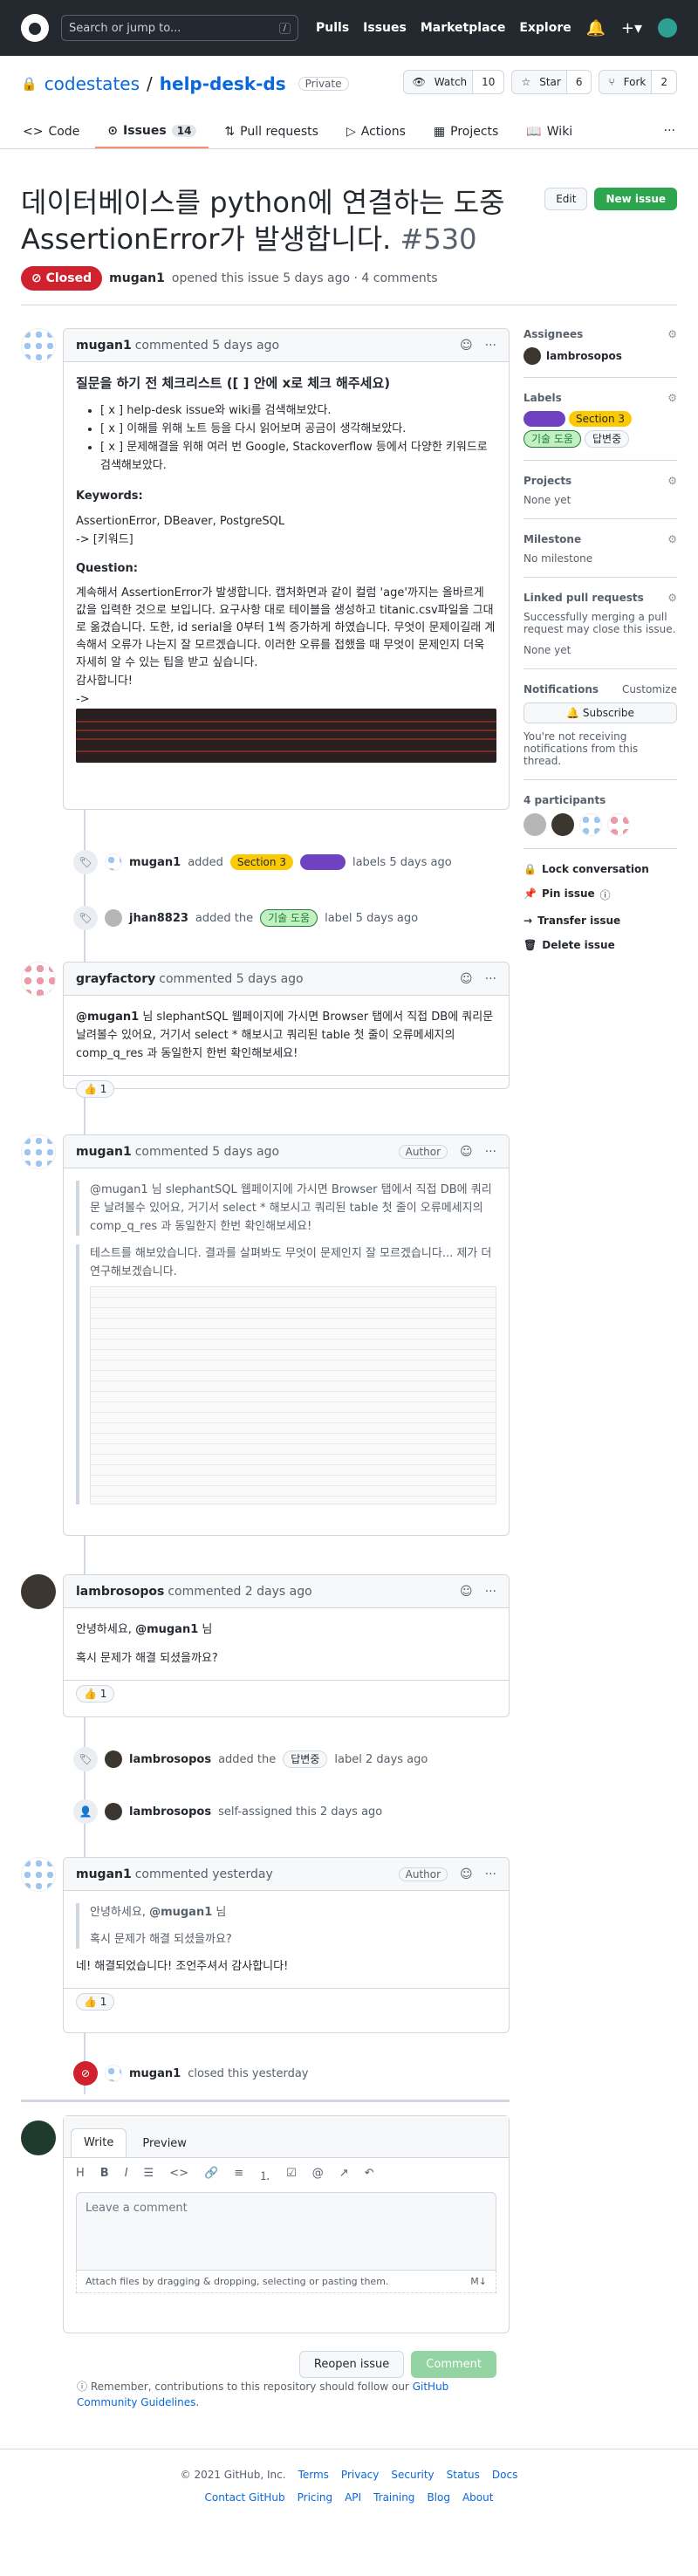 The width and height of the screenshot is (698, 2576). Describe the element at coordinates (376, 132) in the screenshot. I see `tab-actions: ▷ Actions` at that location.